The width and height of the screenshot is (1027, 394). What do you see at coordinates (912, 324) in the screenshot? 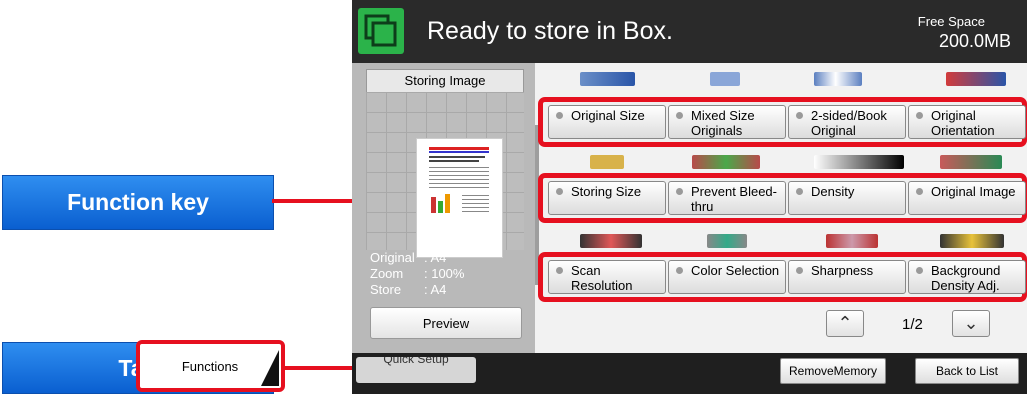
I see `page-indicator: 1/2` at bounding box center [912, 324].